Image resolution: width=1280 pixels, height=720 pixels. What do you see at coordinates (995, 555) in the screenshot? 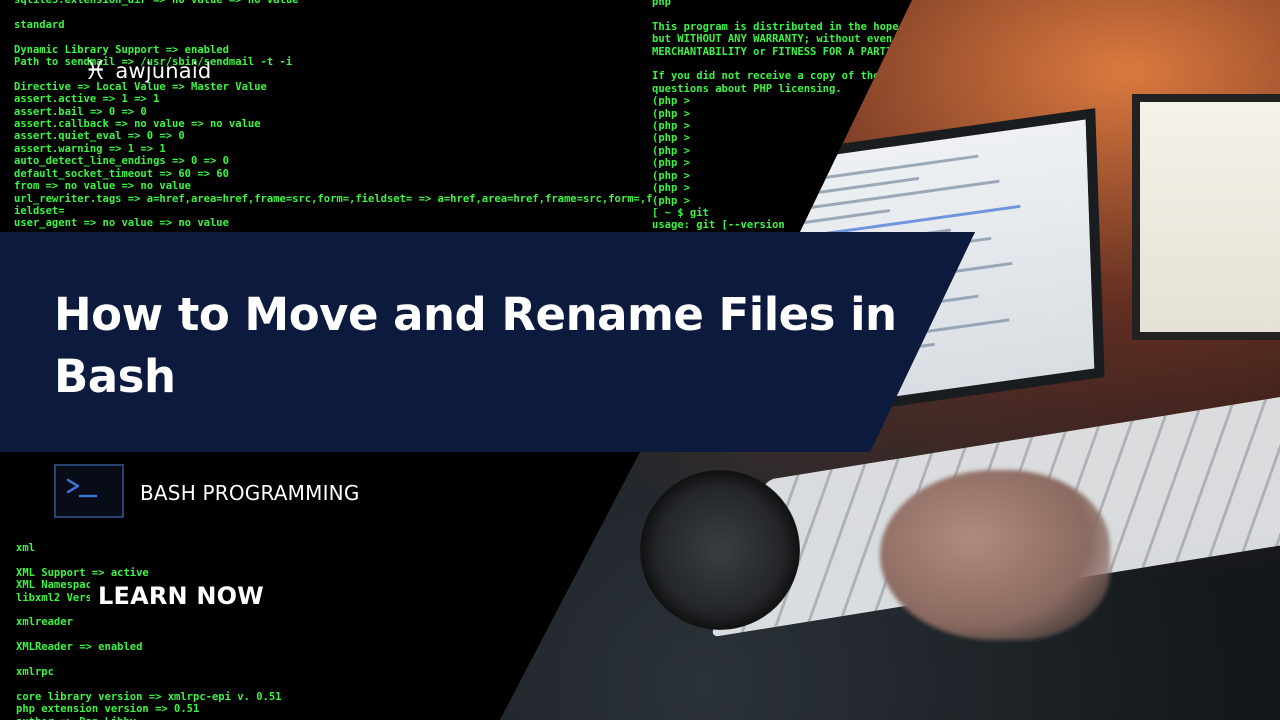
I see `typing-hand` at bounding box center [995, 555].